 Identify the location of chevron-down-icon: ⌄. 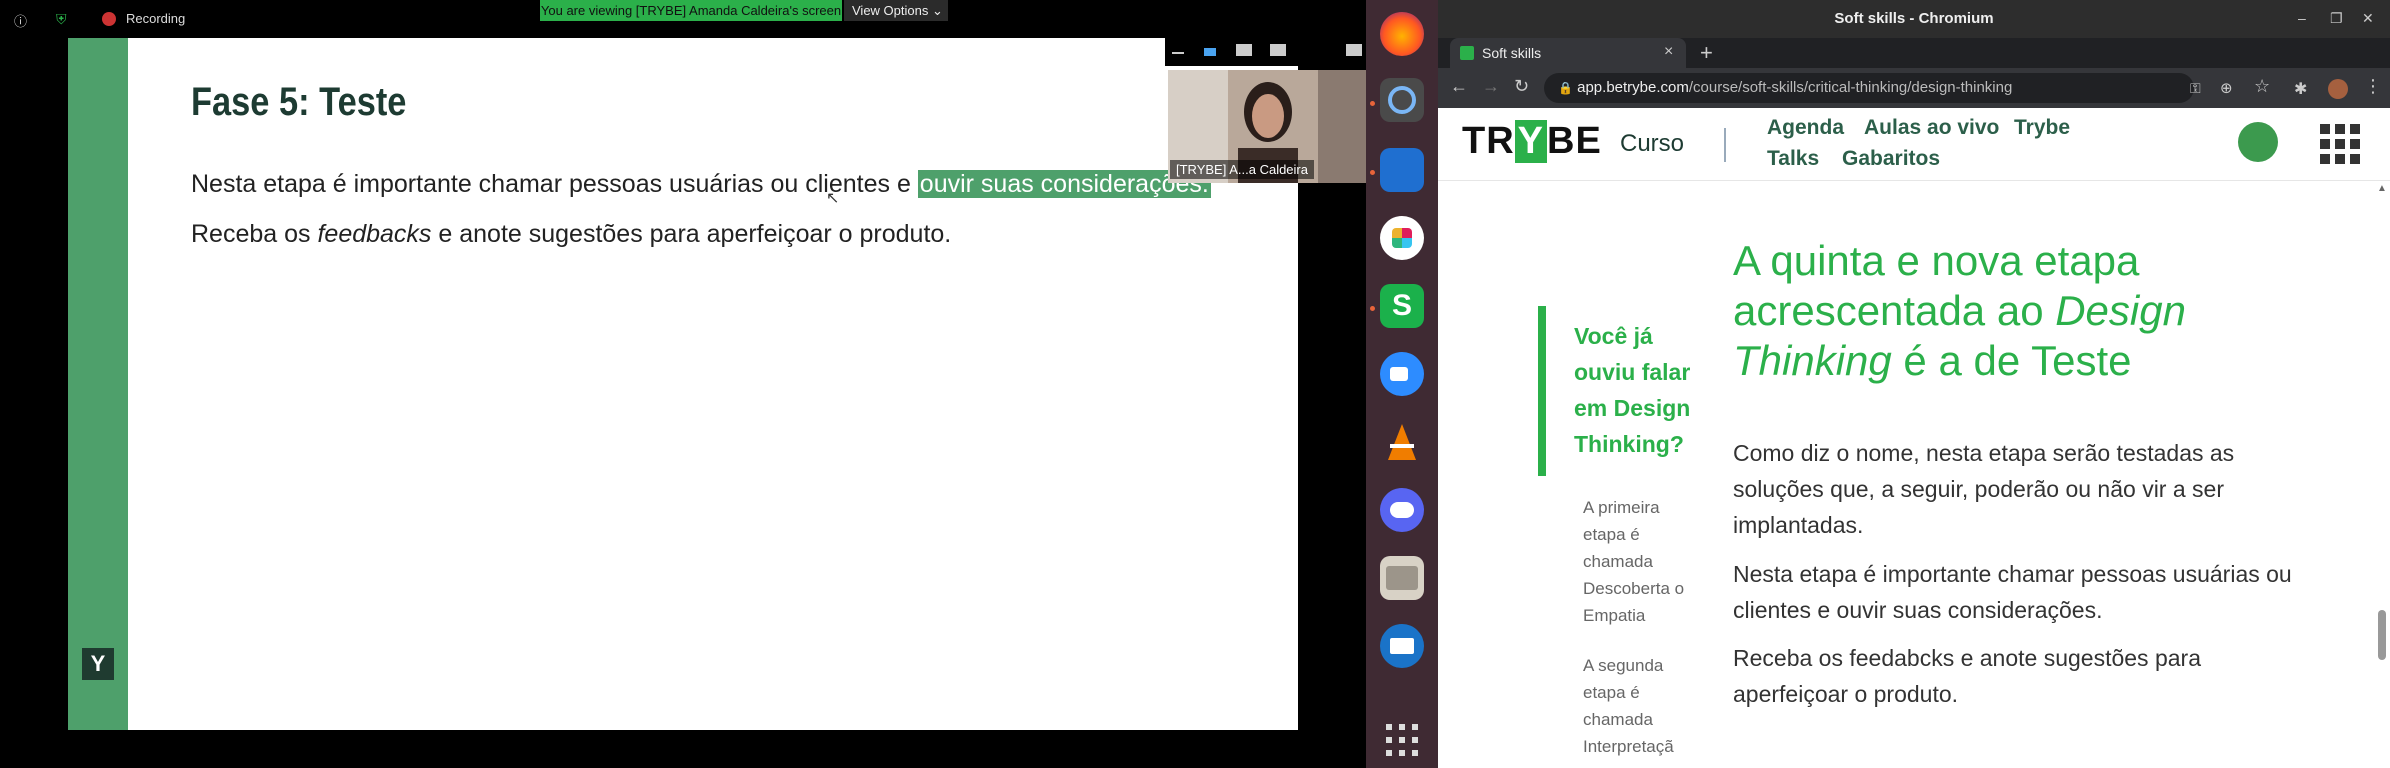
(937, 10).